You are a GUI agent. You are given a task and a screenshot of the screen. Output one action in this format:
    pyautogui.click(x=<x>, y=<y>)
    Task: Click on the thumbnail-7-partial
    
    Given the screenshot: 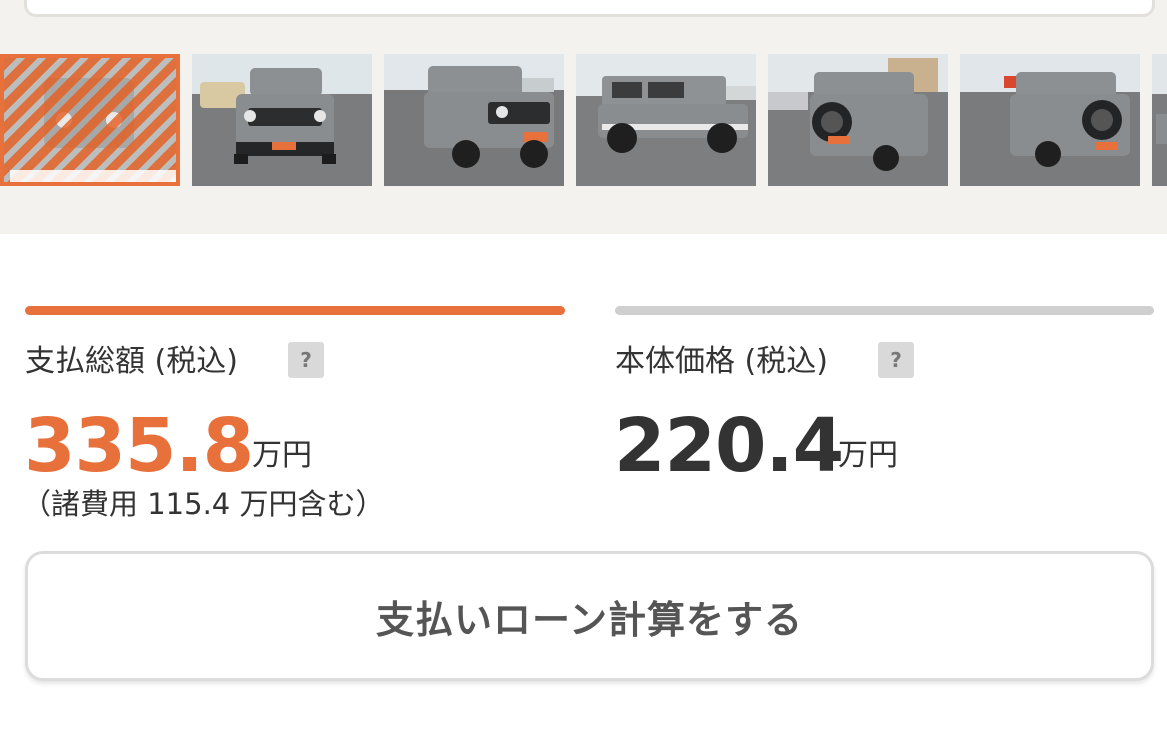 What is the action you would take?
    pyautogui.click(x=1159, y=120)
    